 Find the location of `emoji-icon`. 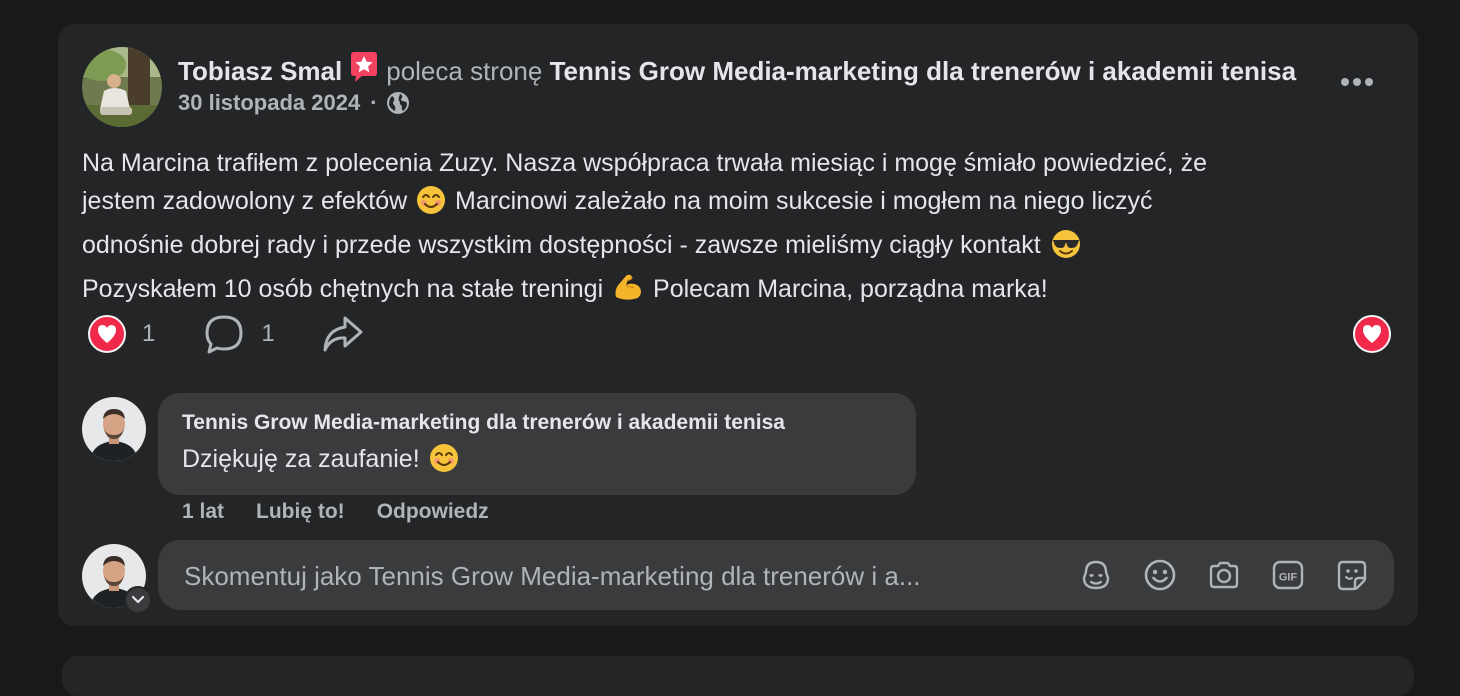

emoji-icon is located at coordinates (1160, 575).